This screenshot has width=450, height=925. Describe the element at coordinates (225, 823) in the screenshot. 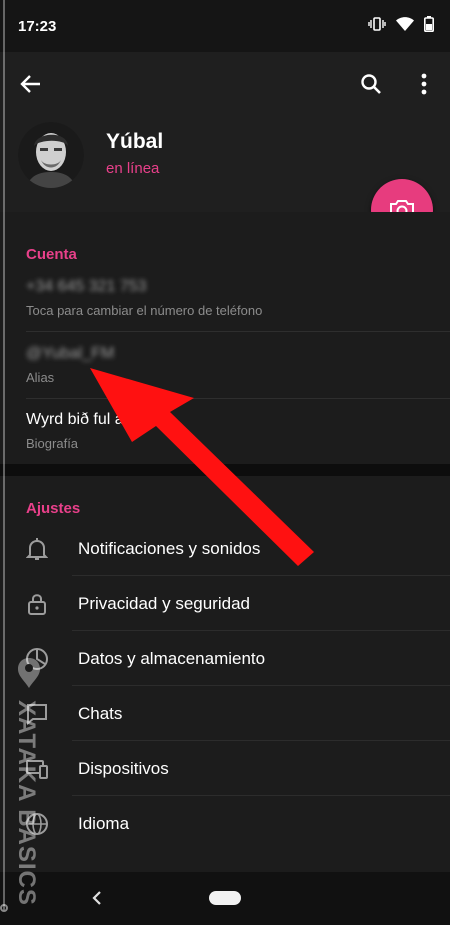

I see `settings-item-language: Idioma` at that location.